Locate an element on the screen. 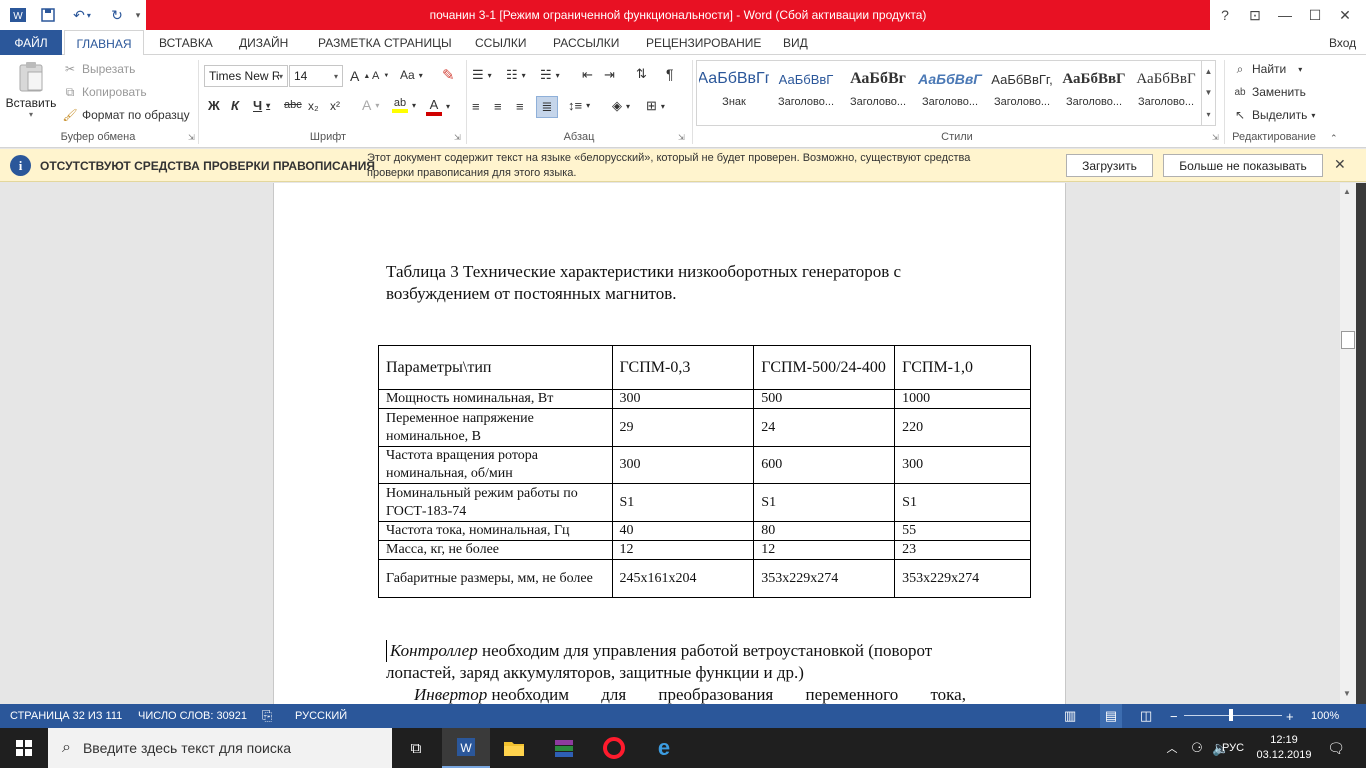  network-icon: ⚆ is located at coordinates (1197, 748).